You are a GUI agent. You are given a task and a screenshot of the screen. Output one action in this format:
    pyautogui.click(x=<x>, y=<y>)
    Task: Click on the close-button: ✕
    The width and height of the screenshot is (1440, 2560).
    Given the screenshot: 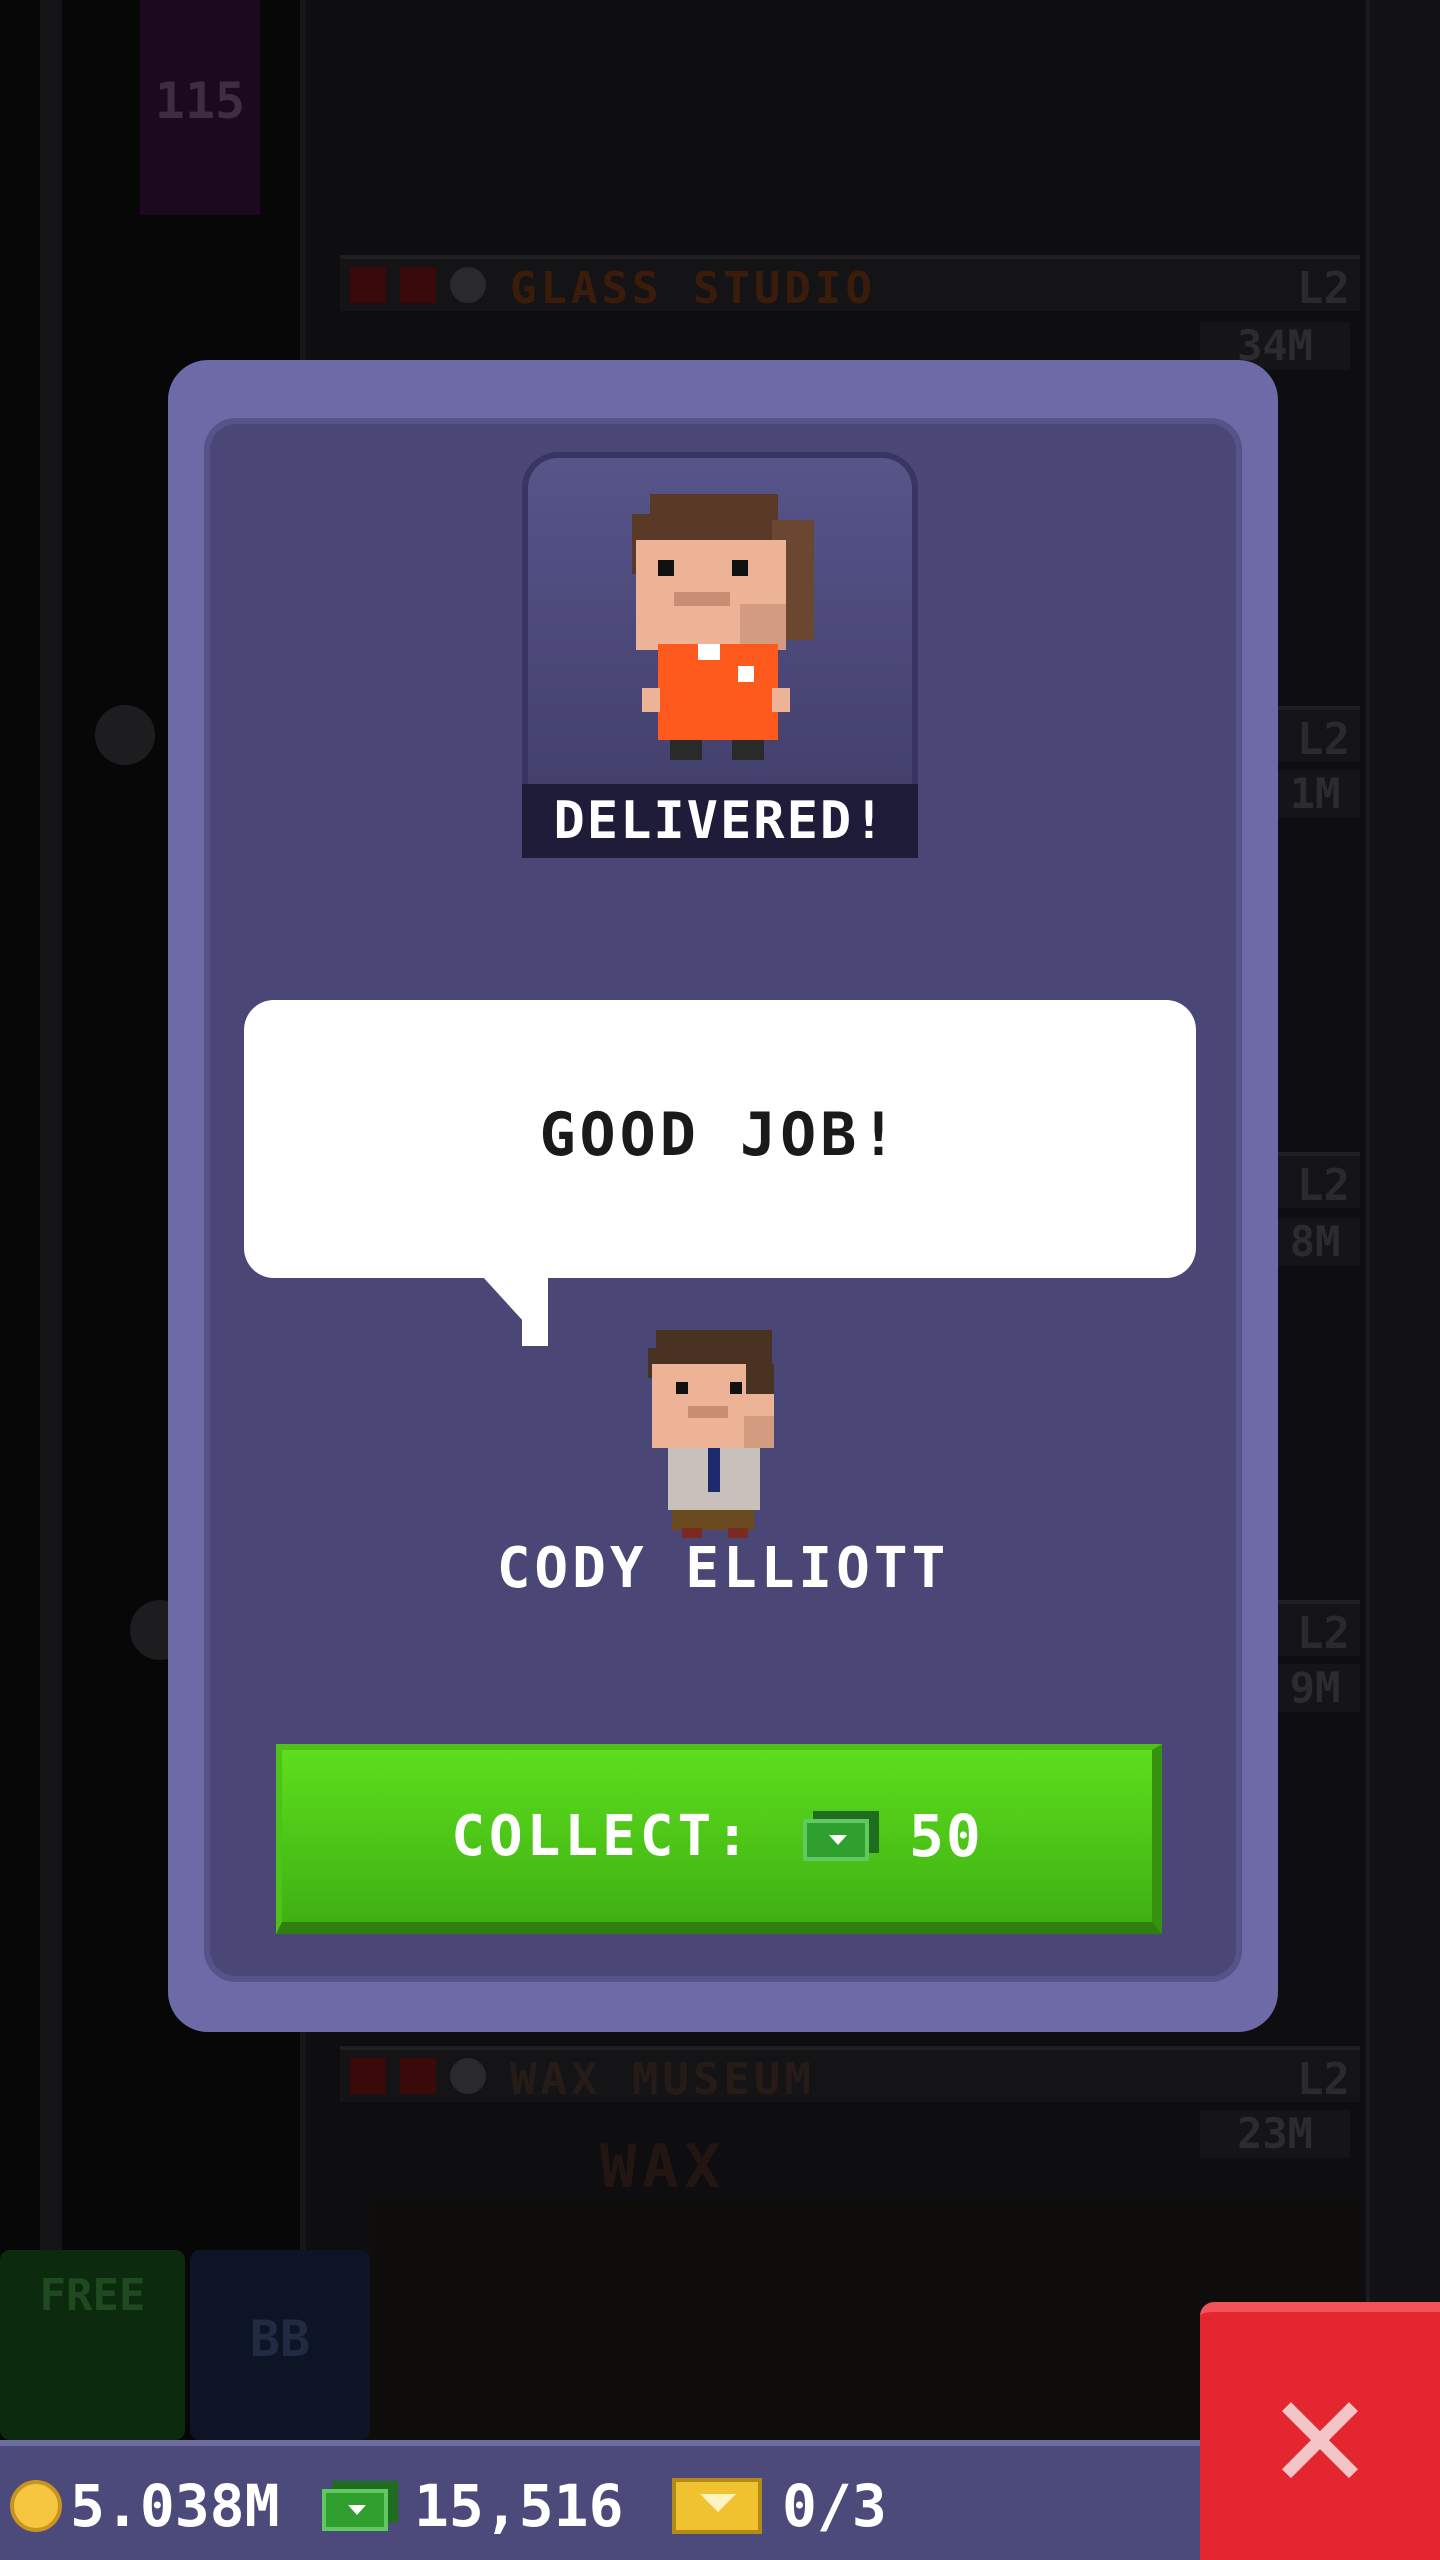 What is the action you would take?
    pyautogui.click(x=1320, y=2431)
    